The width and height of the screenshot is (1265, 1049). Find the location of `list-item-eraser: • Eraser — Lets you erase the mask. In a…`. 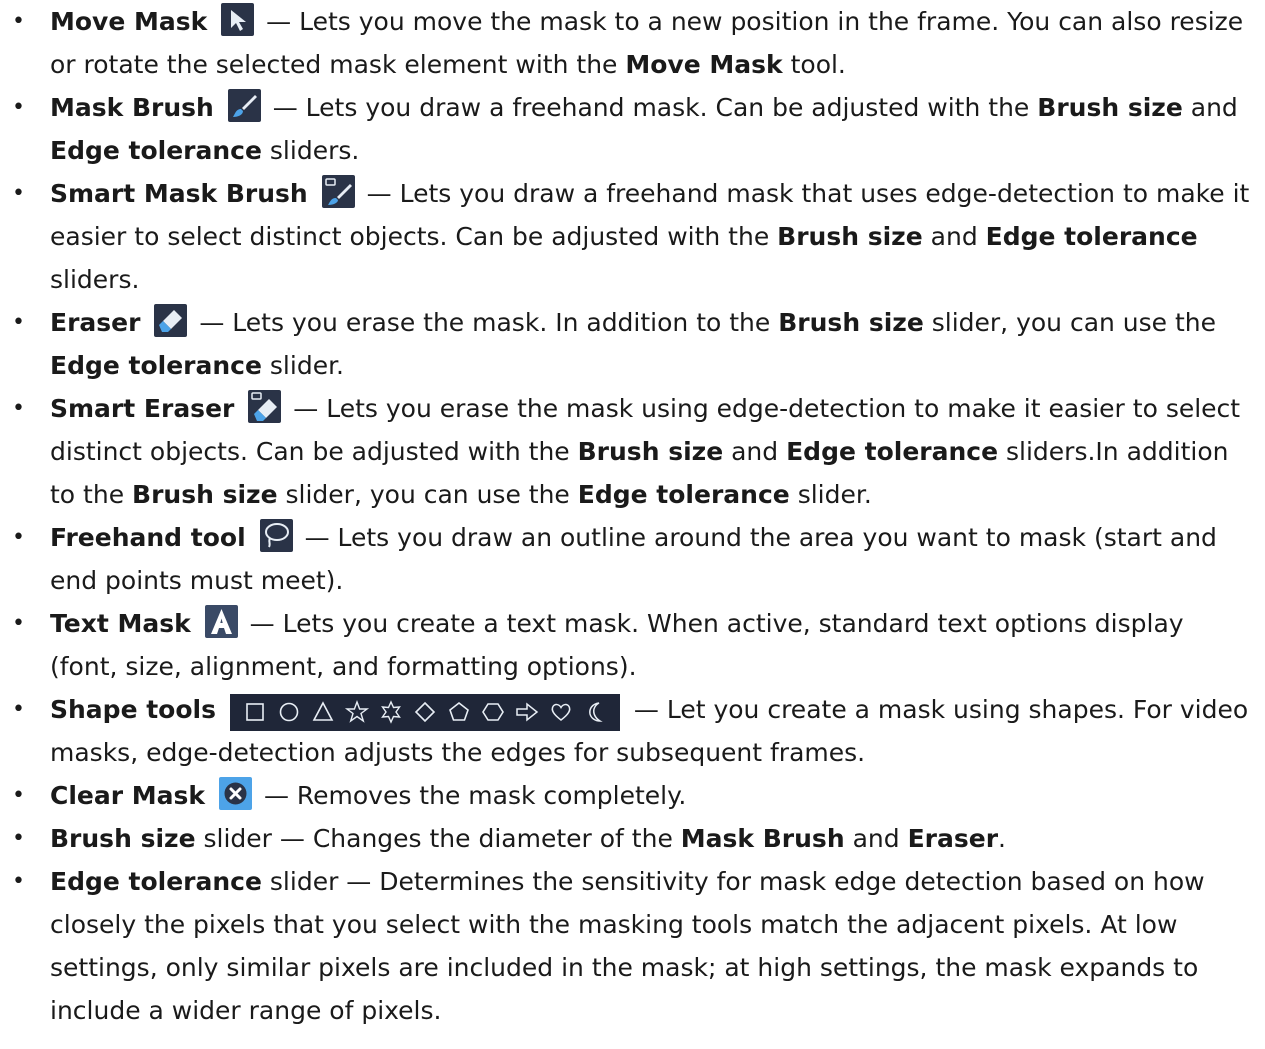

list-item-eraser: • Eraser — Lets you erase the mask. In a… is located at coordinates (627, 344).